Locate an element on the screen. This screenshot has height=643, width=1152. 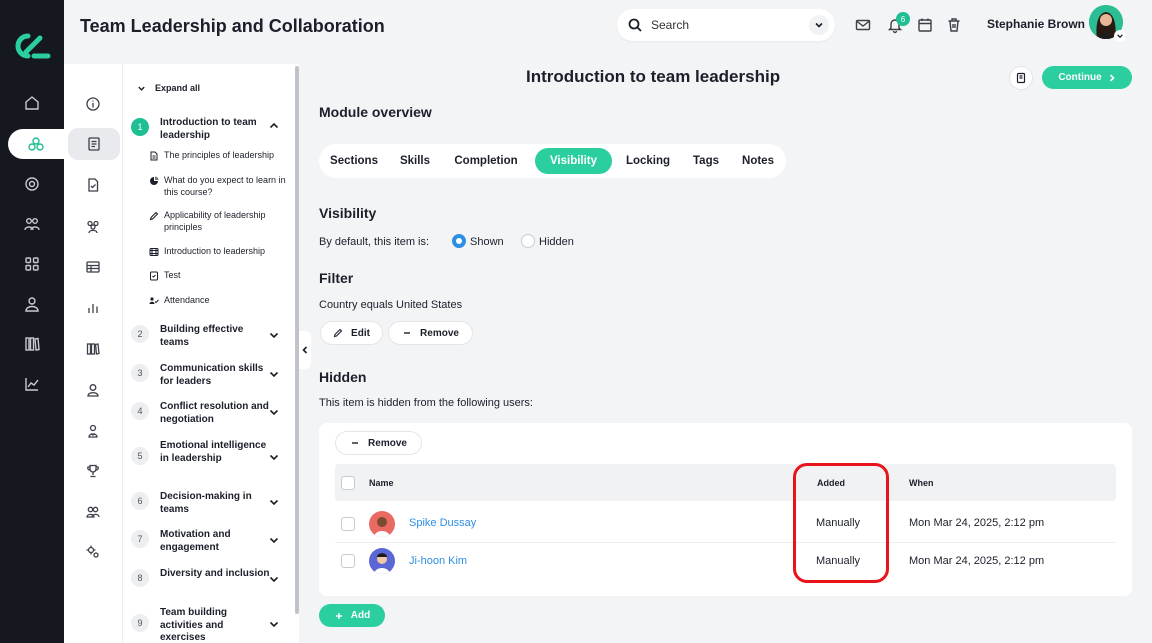
courses-icon is located at coordinates (36, 144).